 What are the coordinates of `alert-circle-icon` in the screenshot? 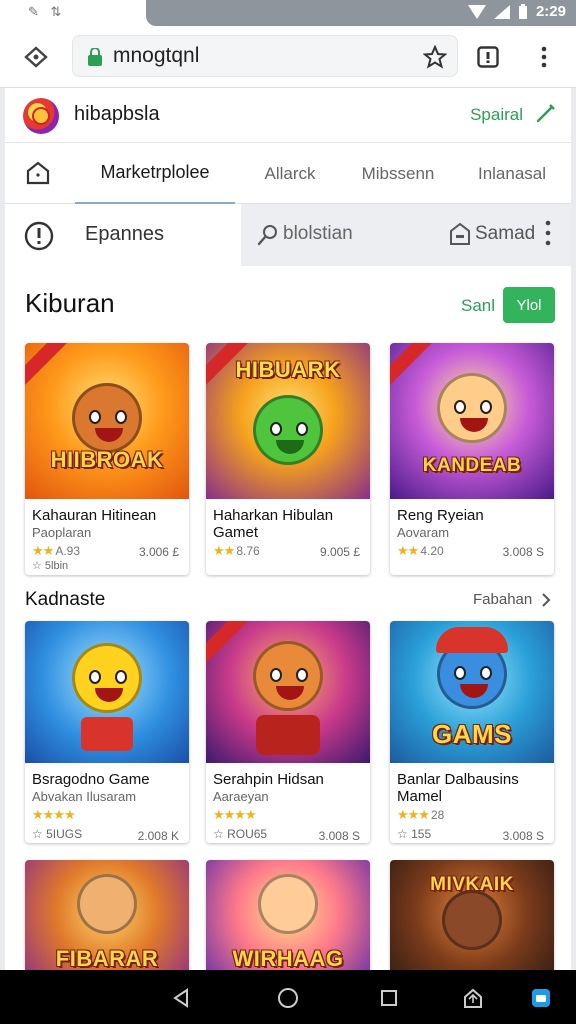 It's located at (39, 236).